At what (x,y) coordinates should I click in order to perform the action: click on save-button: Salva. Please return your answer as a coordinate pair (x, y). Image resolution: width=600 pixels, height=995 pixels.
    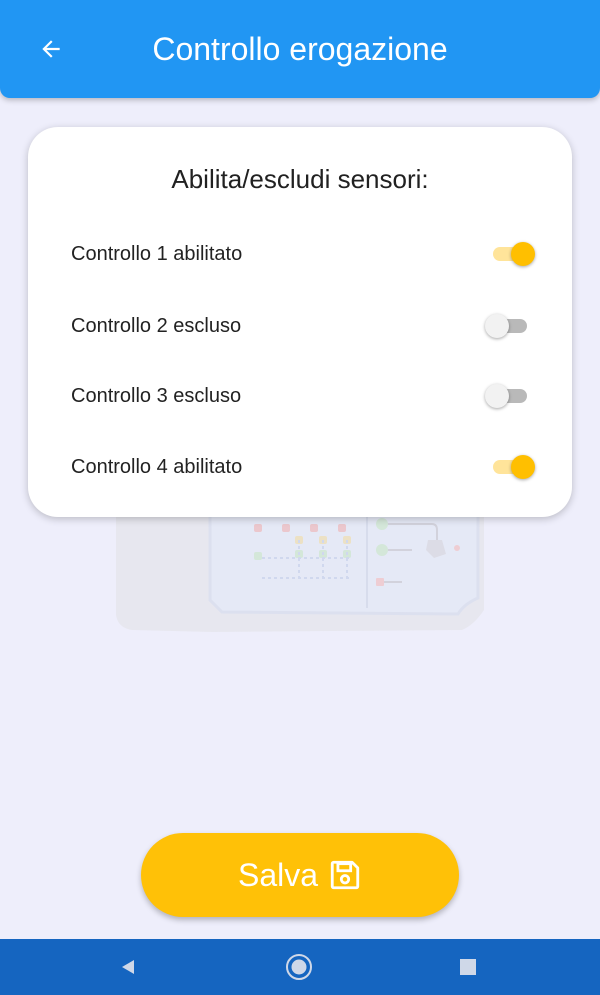
    Looking at the image, I should click on (300, 875).